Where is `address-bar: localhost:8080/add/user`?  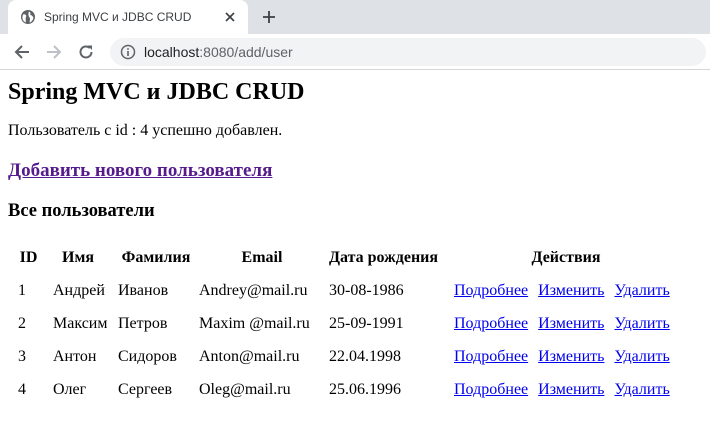 address-bar: localhost:8080/add/user is located at coordinates (408, 51).